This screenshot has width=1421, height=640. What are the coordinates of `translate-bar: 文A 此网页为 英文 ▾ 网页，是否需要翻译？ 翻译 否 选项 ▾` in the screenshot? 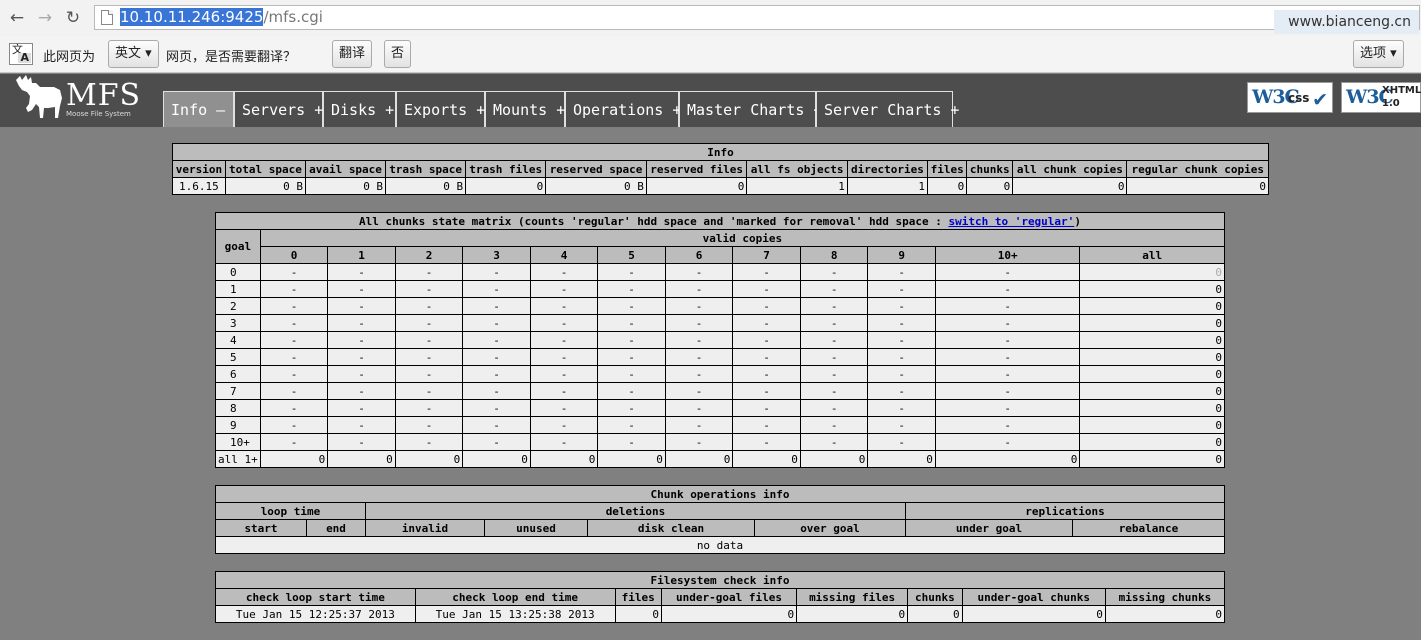 It's located at (710, 54).